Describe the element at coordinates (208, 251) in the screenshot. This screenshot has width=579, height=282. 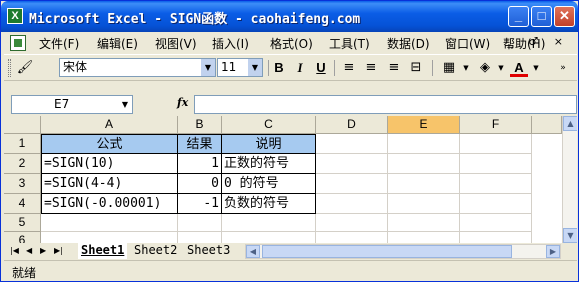
I see `sheet-tab-sheet3: Sheet3` at that location.